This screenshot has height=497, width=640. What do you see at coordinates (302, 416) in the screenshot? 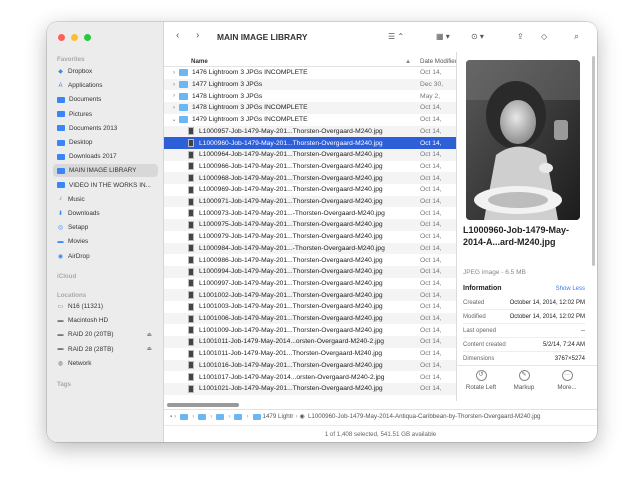
I see `jpeg-file-icon: ◉` at bounding box center [302, 416].